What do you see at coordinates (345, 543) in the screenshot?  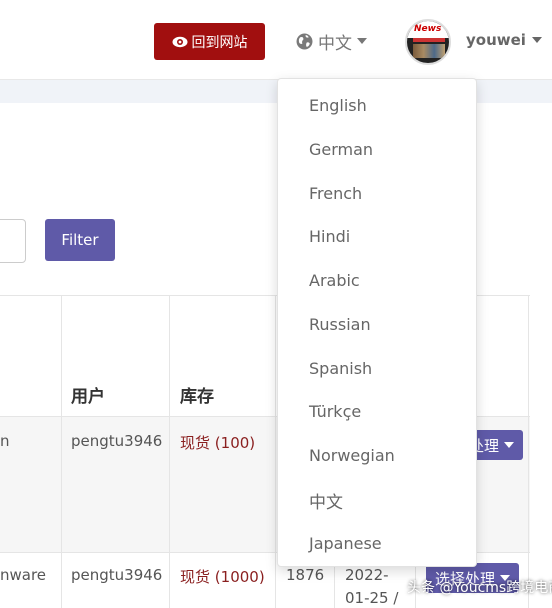 I see `language-option-japanese: Japanese` at bounding box center [345, 543].